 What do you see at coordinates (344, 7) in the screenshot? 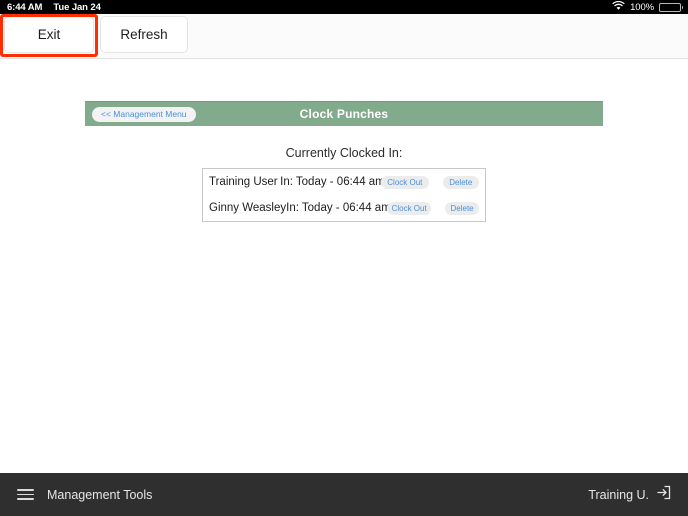
I see `status-bar: 6:44 AM Tue Jan 24 100%` at bounding box center [344, 7].